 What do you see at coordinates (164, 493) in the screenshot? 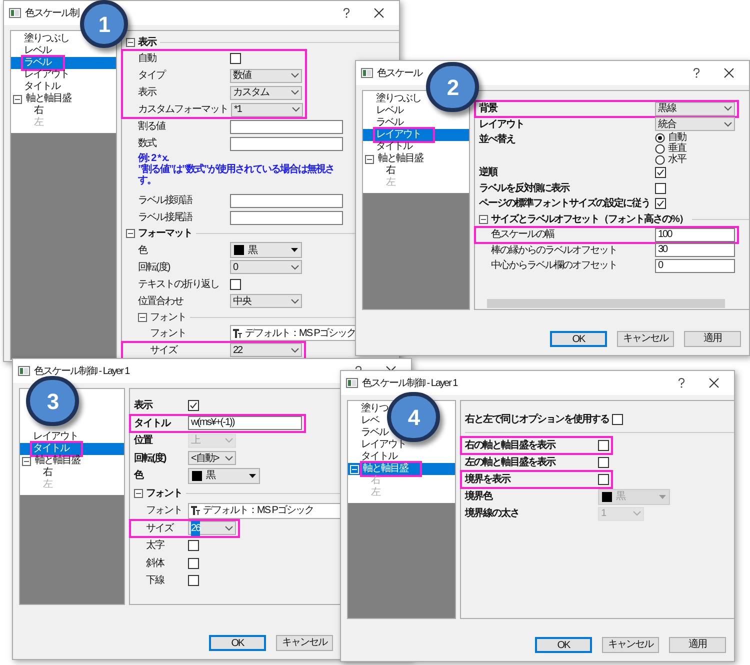
I see `section-heading: フォント` at bounding box center [164, 493].